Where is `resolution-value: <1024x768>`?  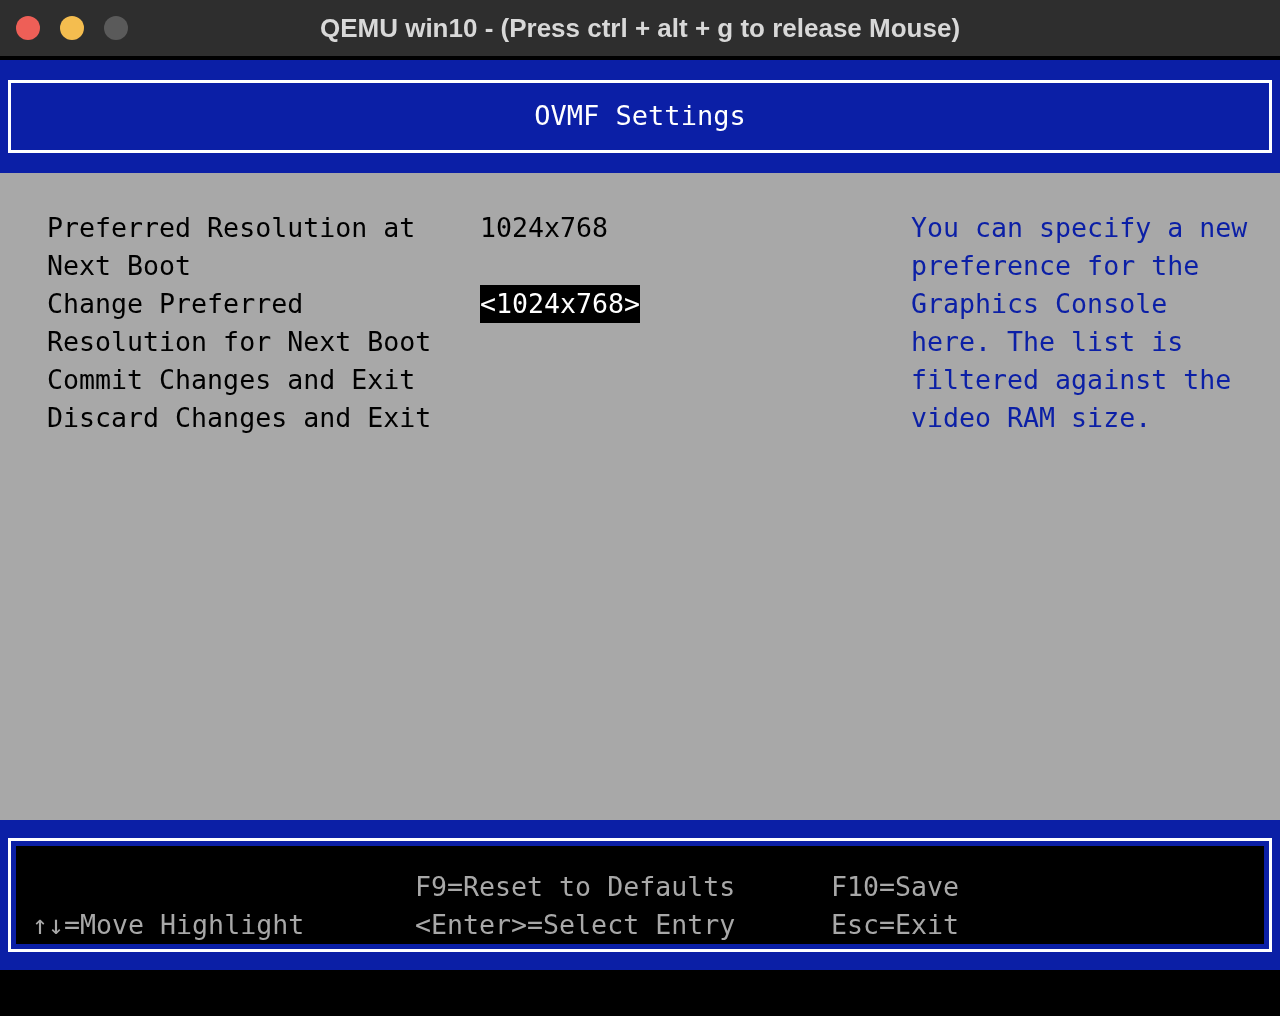 resolution-value: <1024x768> is located at coordinates (560, 304).